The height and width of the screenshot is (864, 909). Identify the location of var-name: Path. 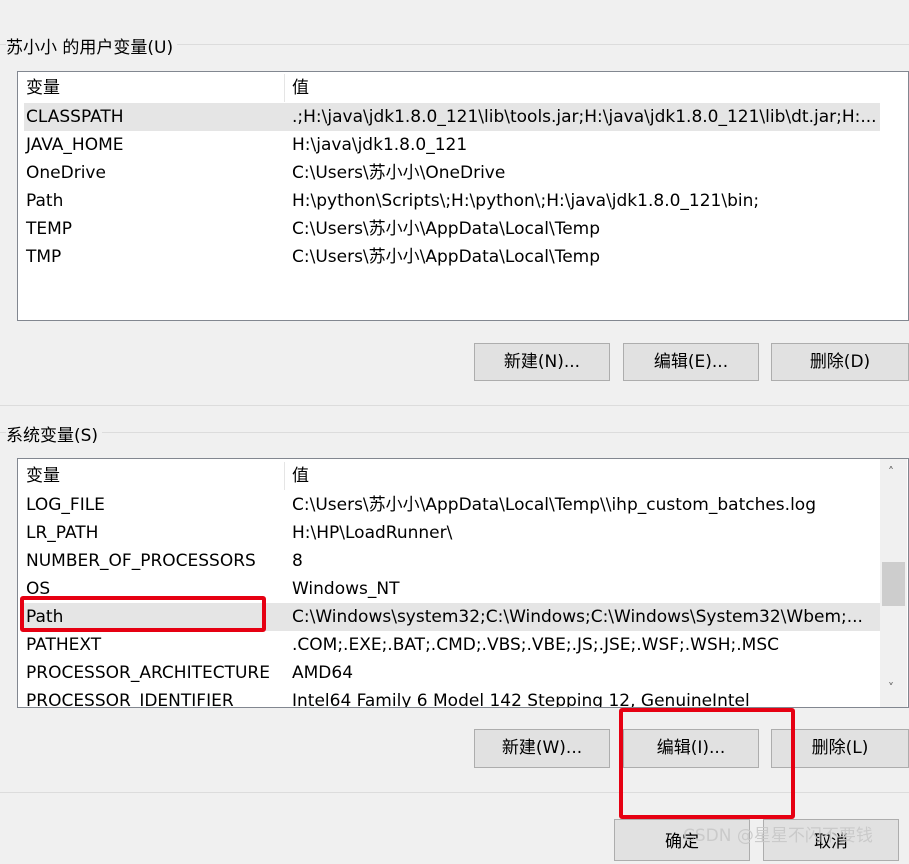
(45, 201).